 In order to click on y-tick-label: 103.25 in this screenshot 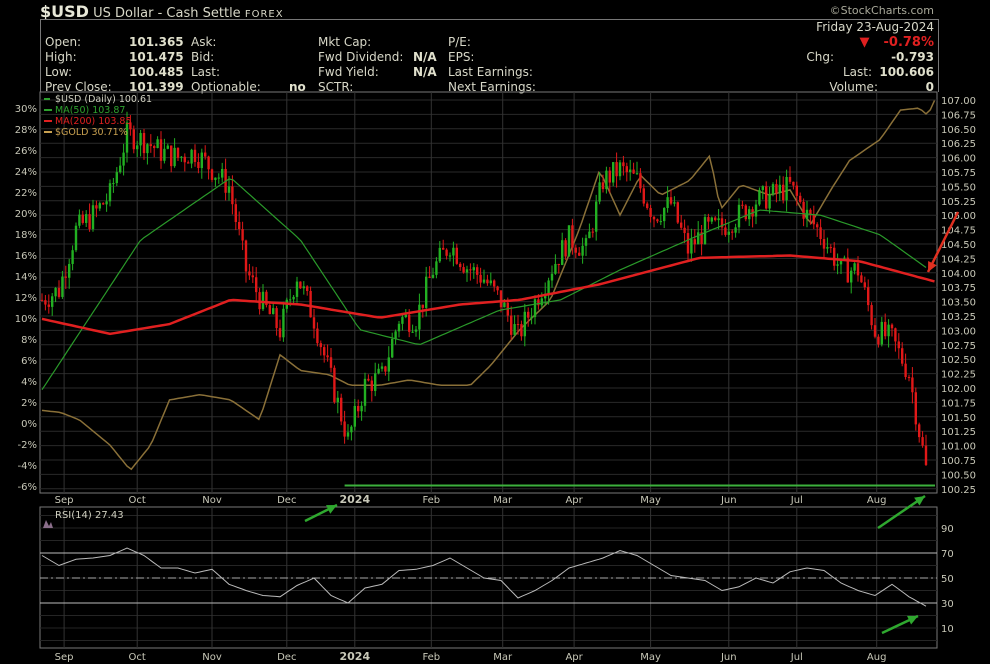, I will do `click(958, 317)`.